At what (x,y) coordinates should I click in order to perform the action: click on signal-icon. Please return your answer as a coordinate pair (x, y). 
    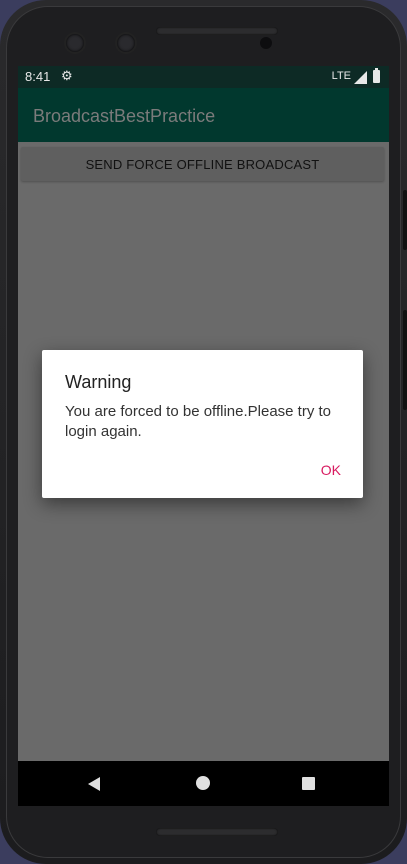
    Looking at the image, I should click on (360, 77).